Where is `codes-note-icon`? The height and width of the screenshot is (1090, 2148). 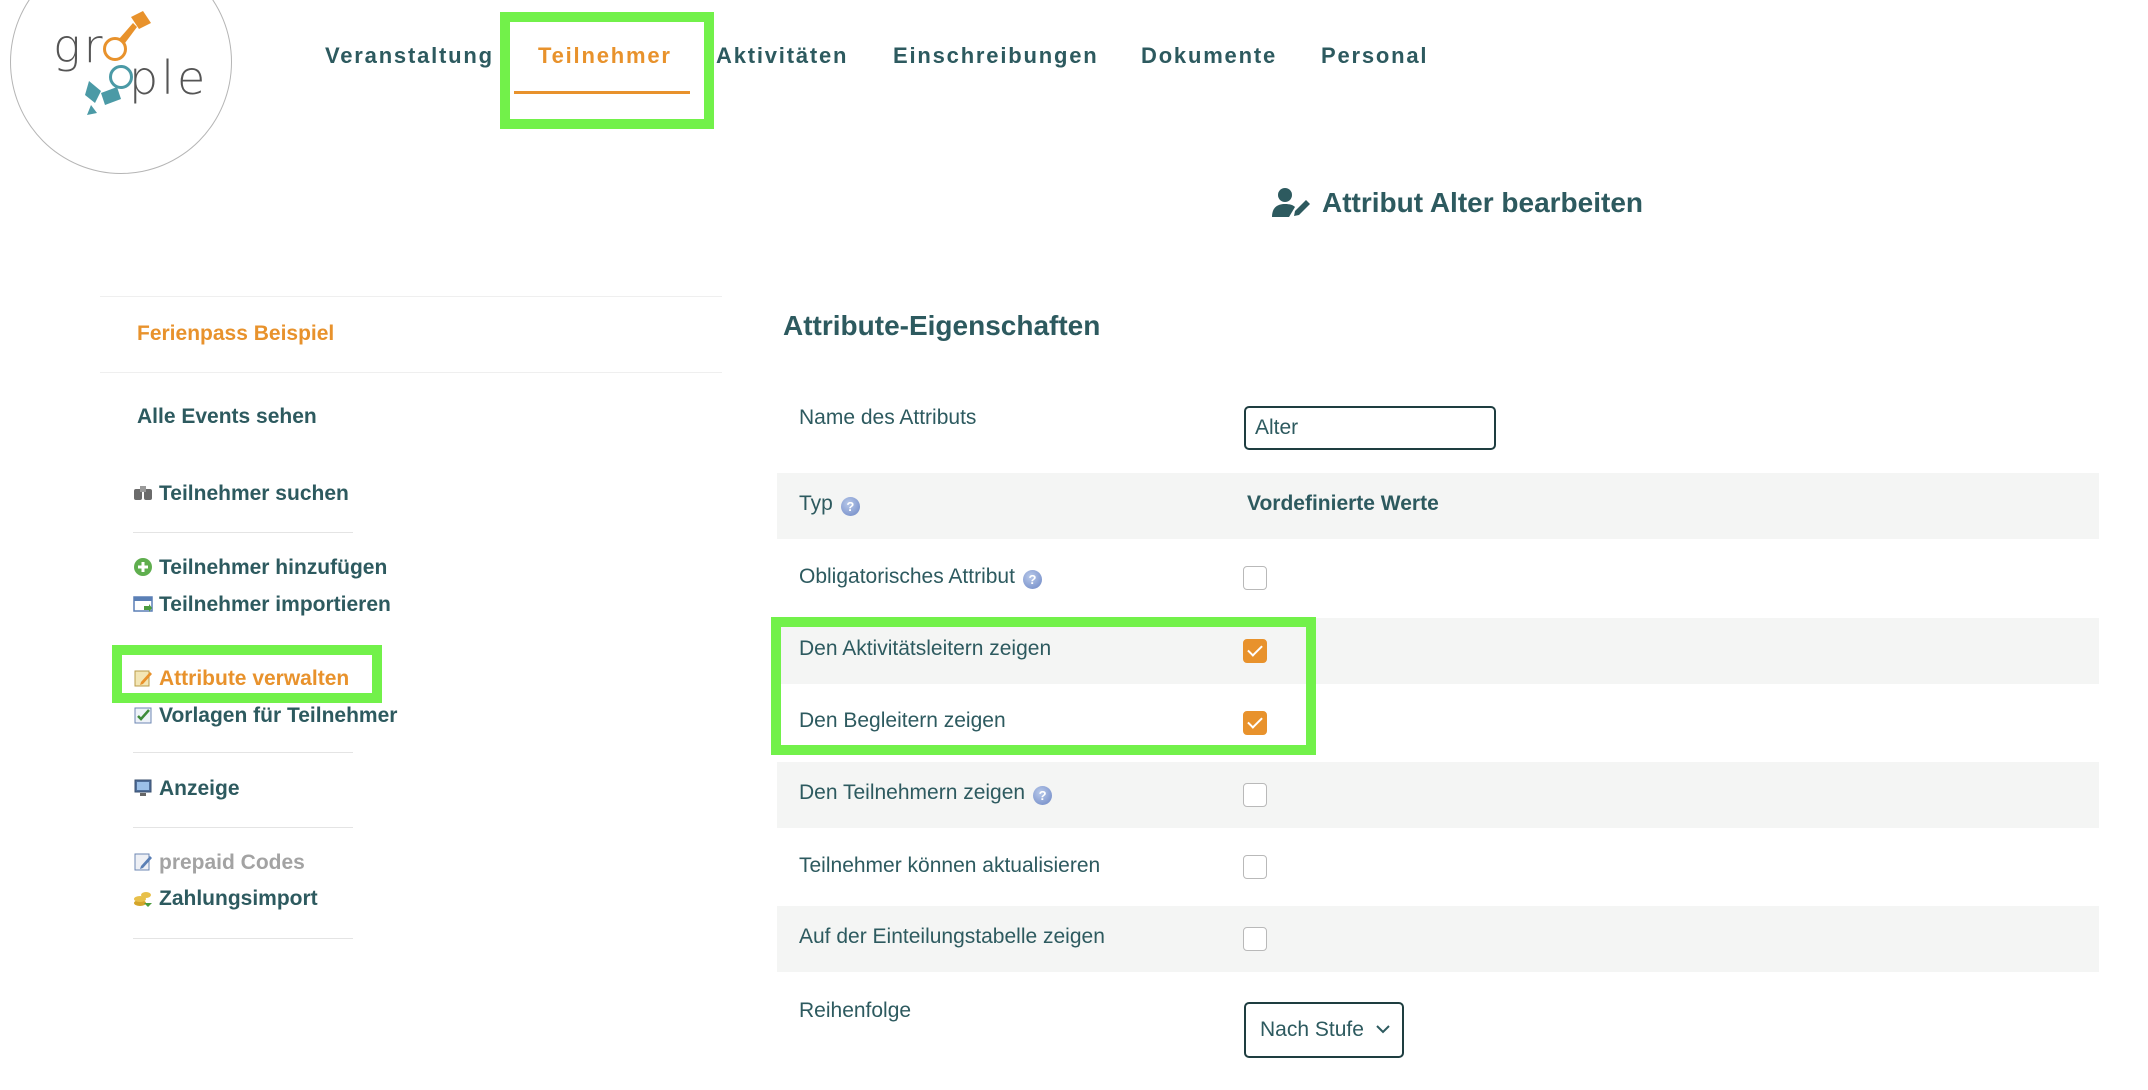 codes-note-icon is located at coordinates (143, 862).